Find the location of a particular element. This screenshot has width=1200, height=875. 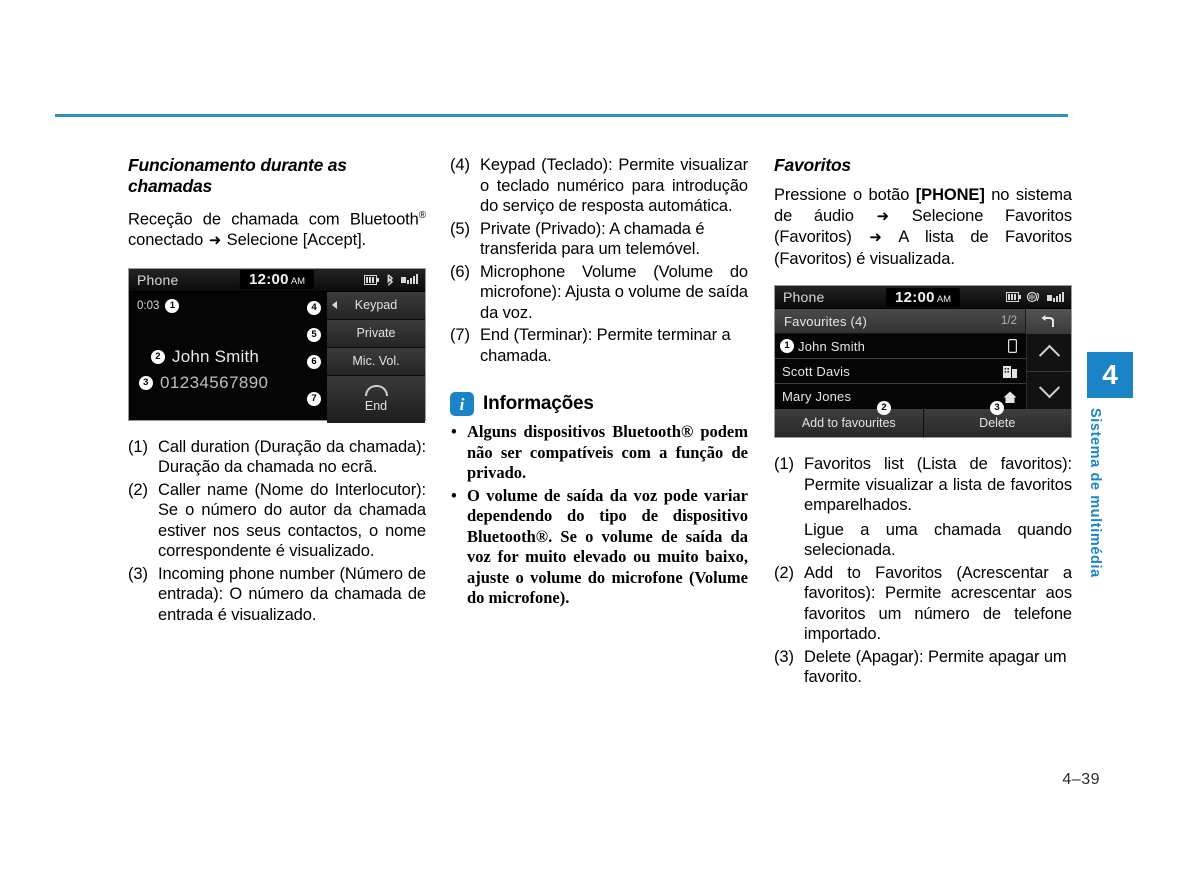

favourites-list-header: Favourites (4) 1/2 is located at coordinates (900, 321).